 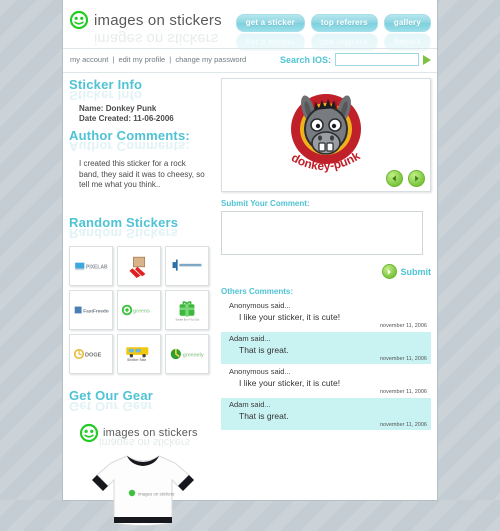 I want to click on tshirt-logo-text: images on stickers, so click(x=156, y=493).